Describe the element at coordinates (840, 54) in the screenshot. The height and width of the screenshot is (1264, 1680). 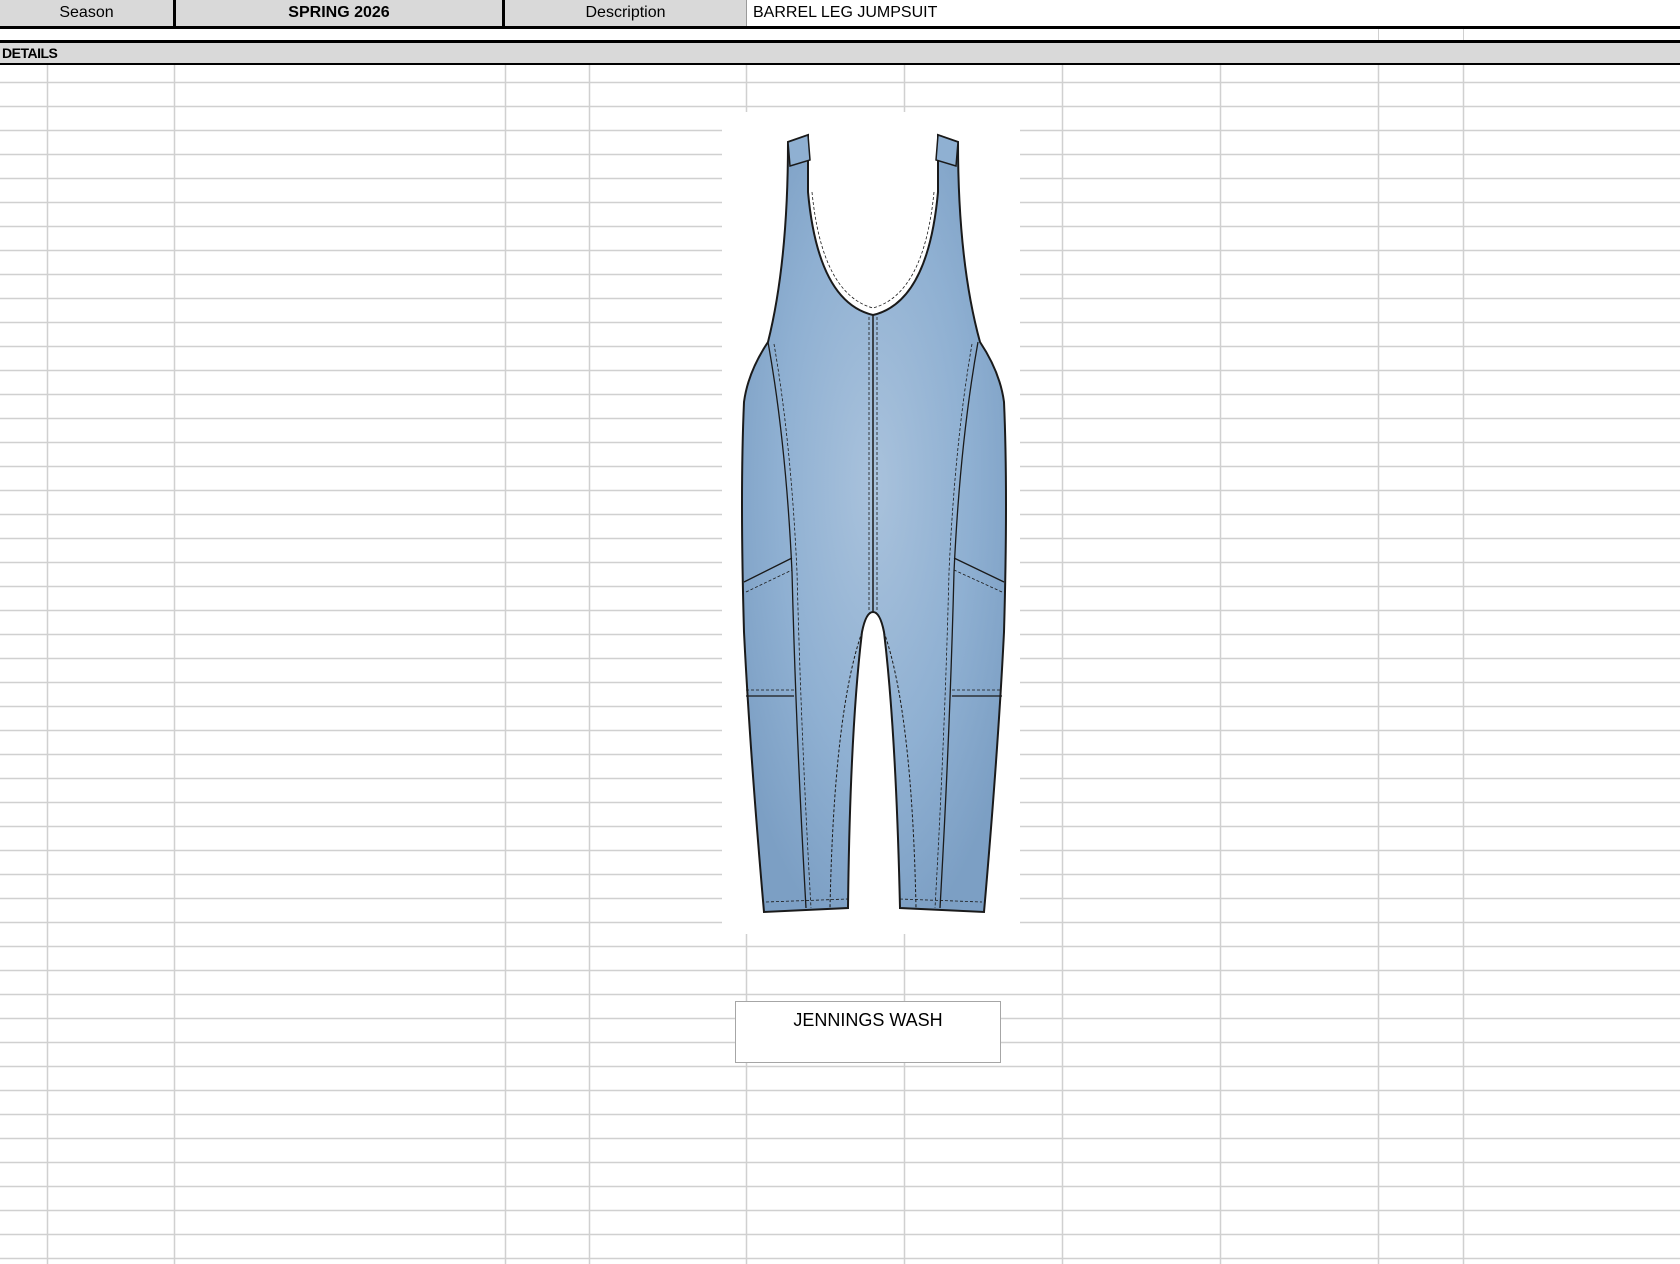
I see `details-section-header: DETAILS` at that location.